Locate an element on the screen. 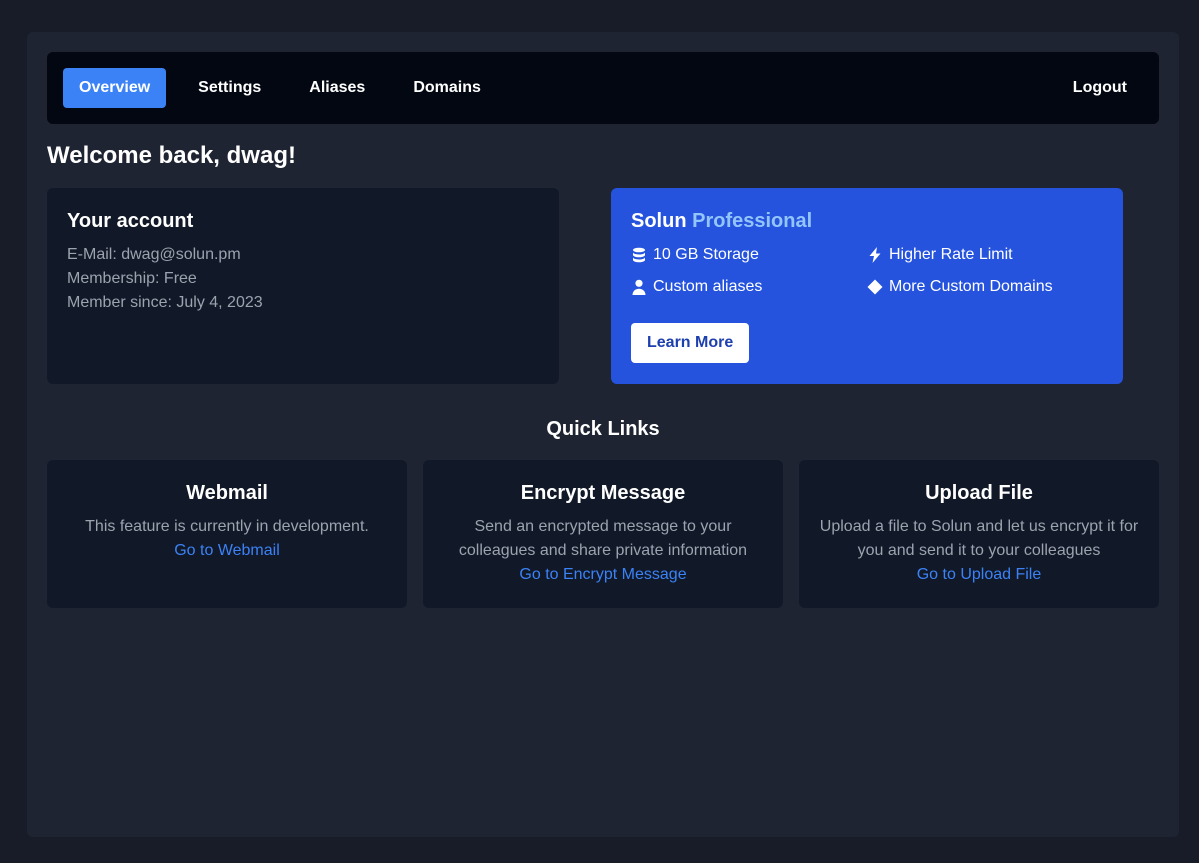 The width and height of the screenshot is (1199, 863). quick-link-title: Upload File is located at coordinates (979, 493).